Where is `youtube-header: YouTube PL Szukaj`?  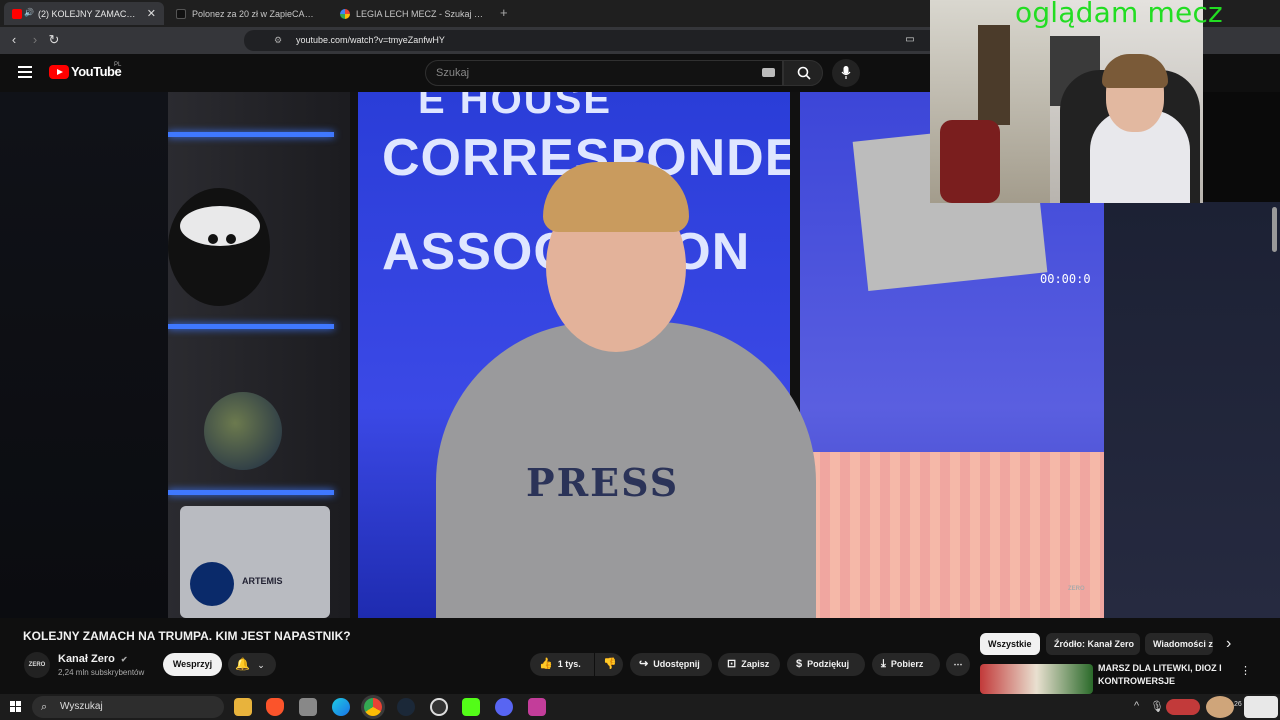
youtube-header: YouTube PL Szukaj is located at coordinates (465, 73).